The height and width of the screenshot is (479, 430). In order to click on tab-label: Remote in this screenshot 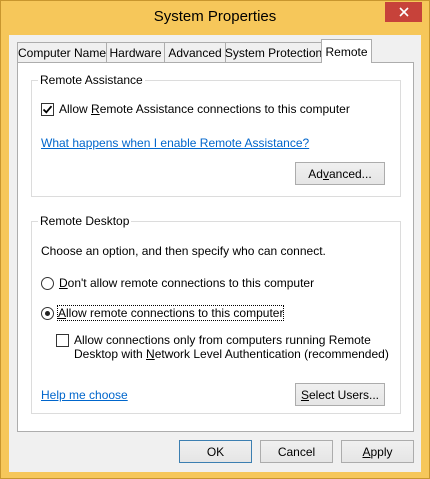, I will do `click(346, 51)`.